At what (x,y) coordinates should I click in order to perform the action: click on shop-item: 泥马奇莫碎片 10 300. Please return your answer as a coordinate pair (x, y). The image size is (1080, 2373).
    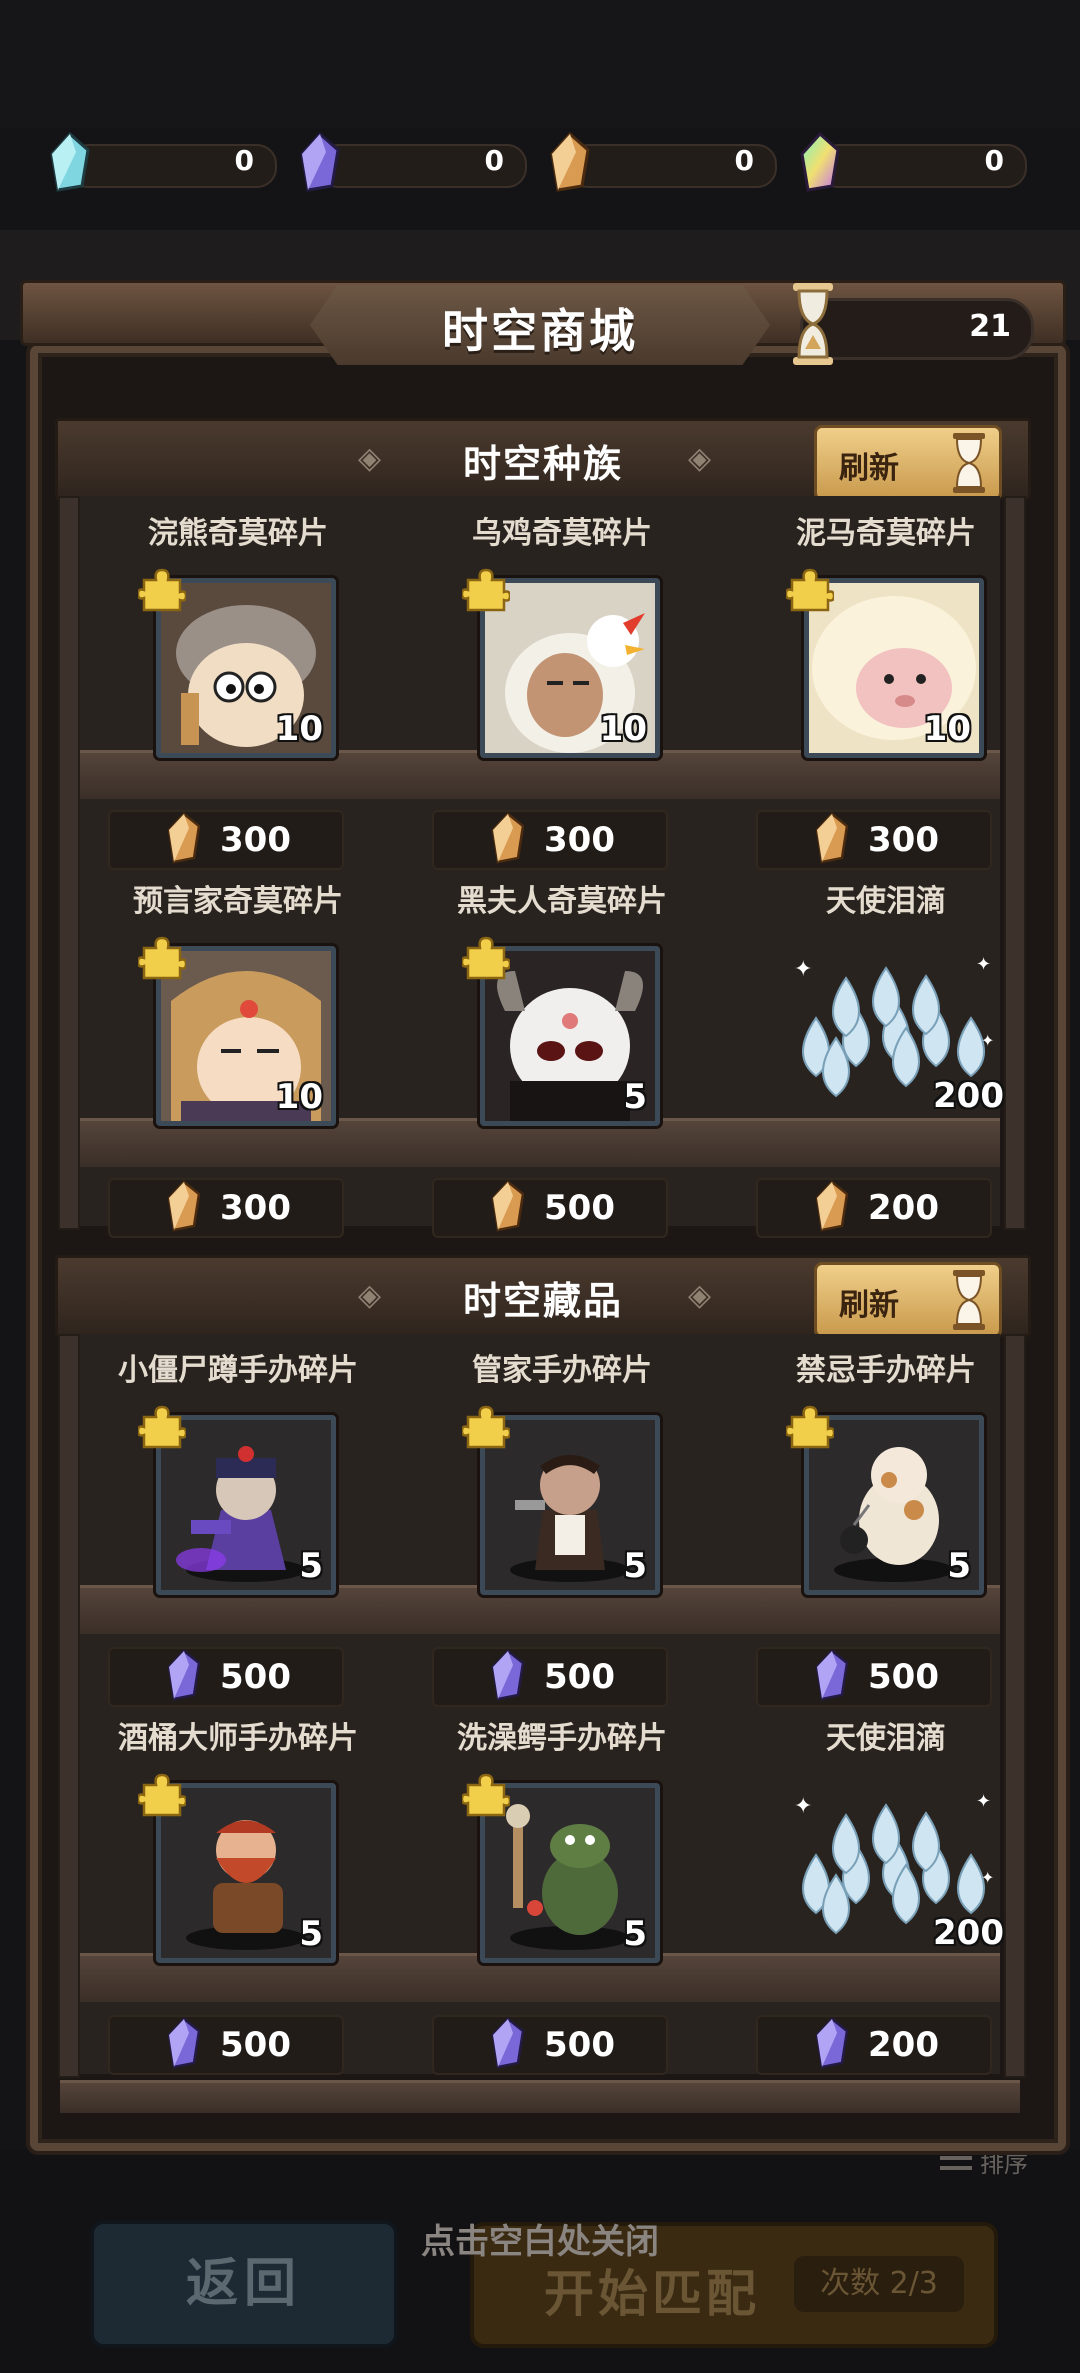
    Looking at the image, I should click on (886, 693).